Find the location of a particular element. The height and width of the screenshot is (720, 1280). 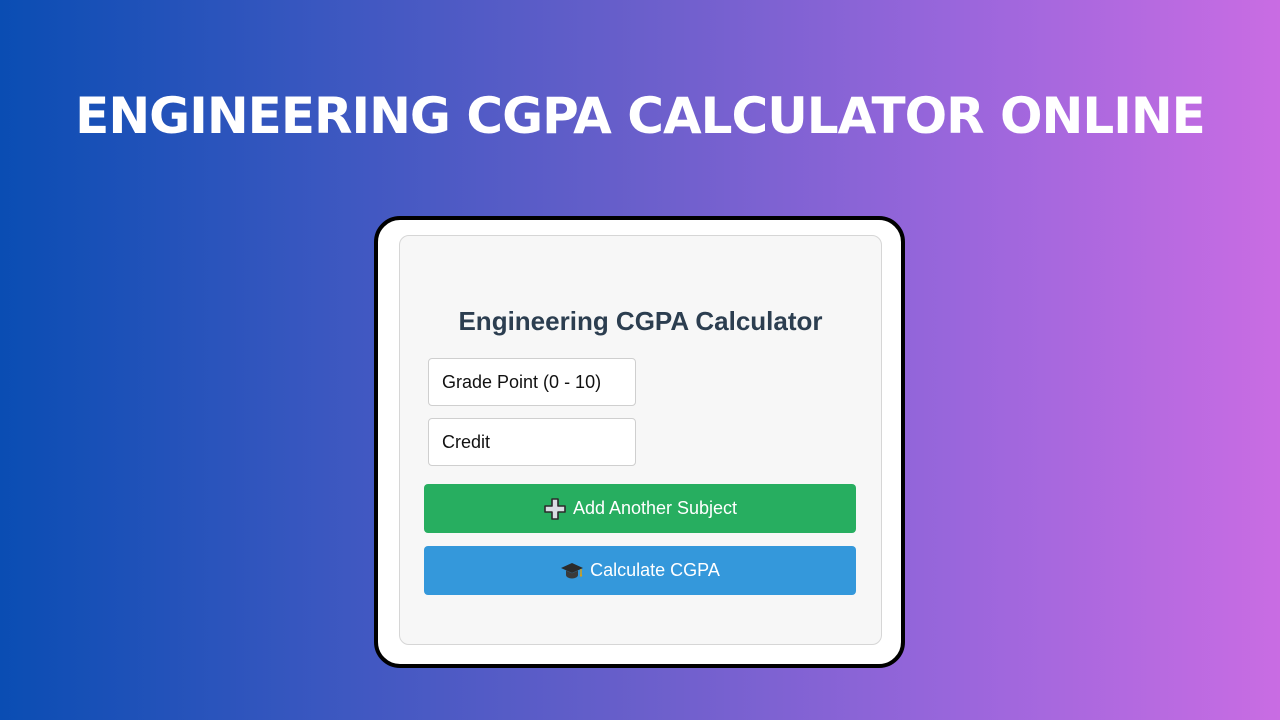

add-subject-label: Add Another Subject is located at coordinates (655, 508).